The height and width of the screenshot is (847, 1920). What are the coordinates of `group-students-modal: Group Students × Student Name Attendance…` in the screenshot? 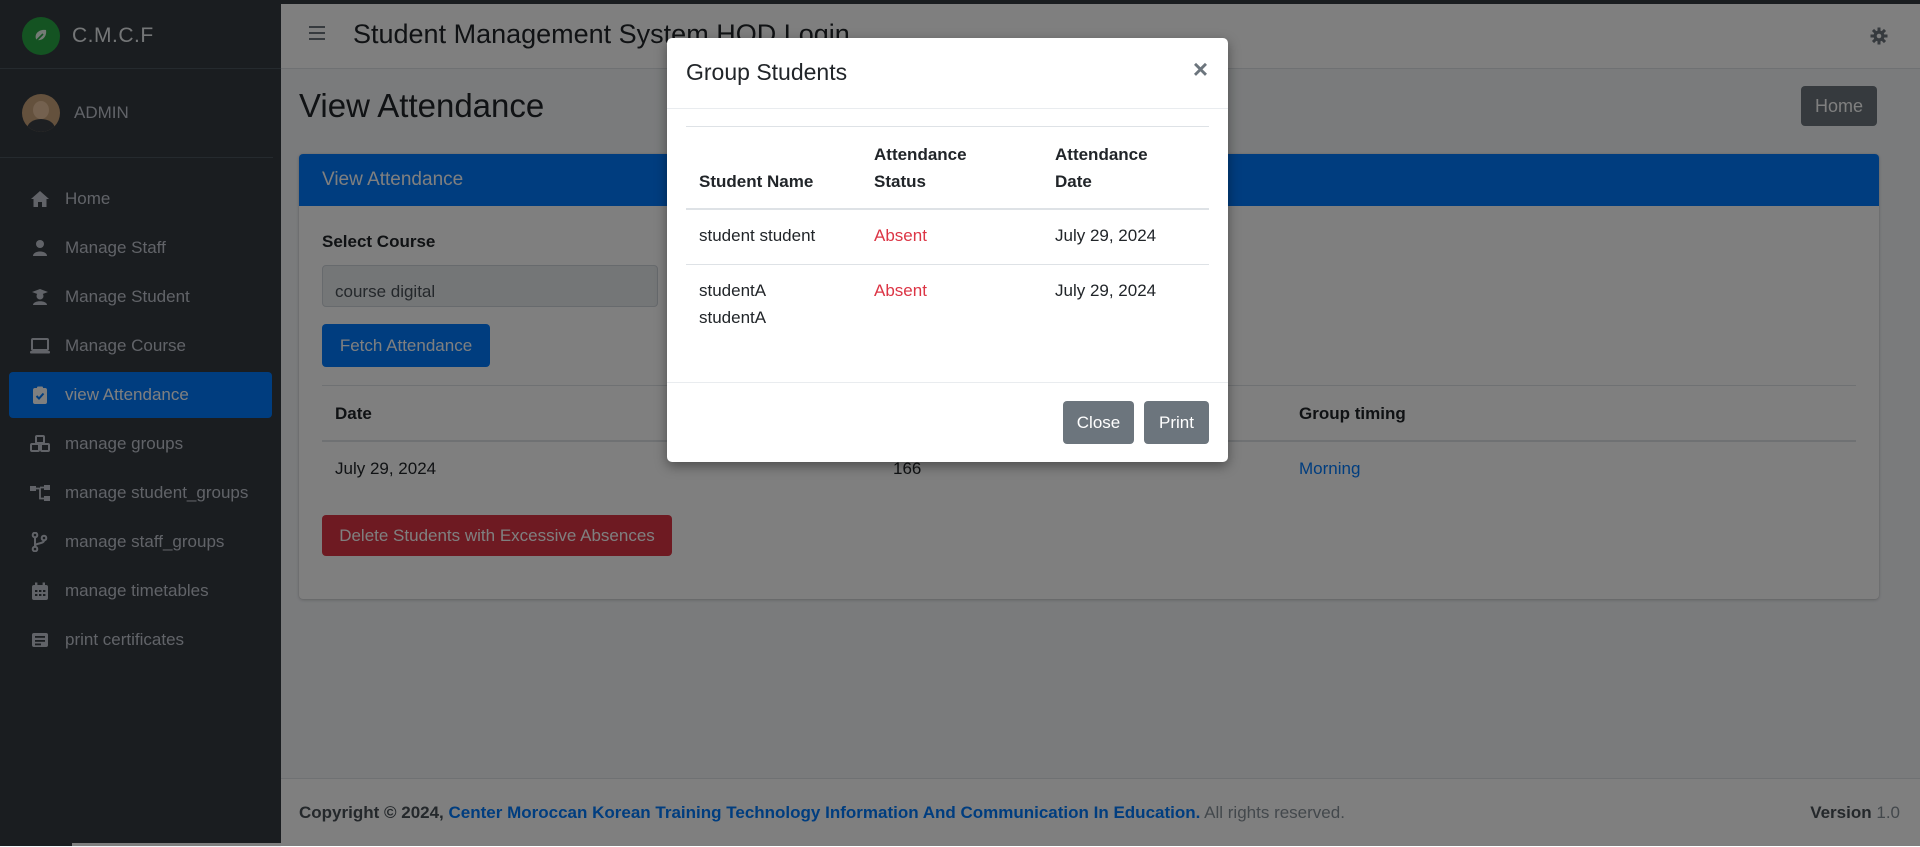 It's located at (947, 250).